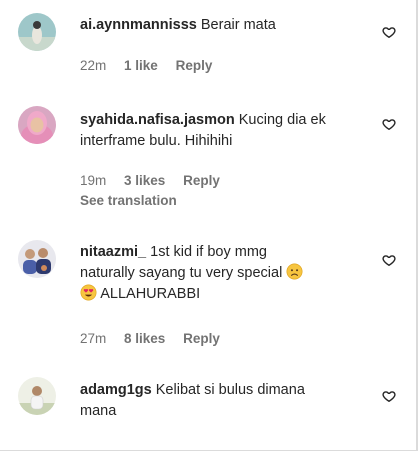 The height and width of the screenshot is (451, 418). What do you see at coordinates (98, 411) in the screenshot?
I see `comment-text-line: mana` at bounding box center [98, 411].